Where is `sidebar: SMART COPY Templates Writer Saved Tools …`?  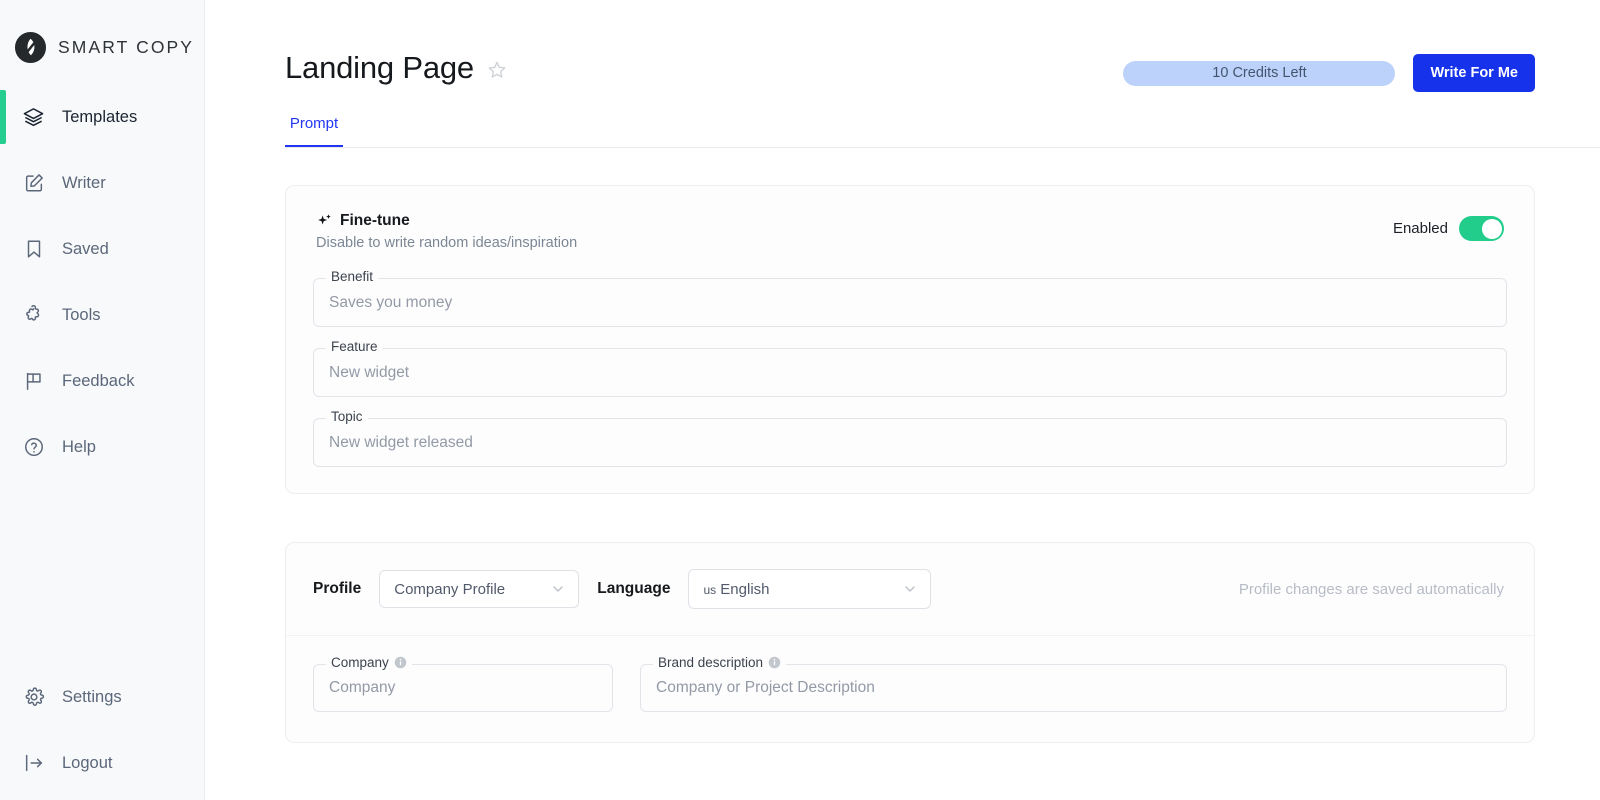 sidebar: SMART COPY Templates Writer Saved Tools … is located at coordinates (102, 400).